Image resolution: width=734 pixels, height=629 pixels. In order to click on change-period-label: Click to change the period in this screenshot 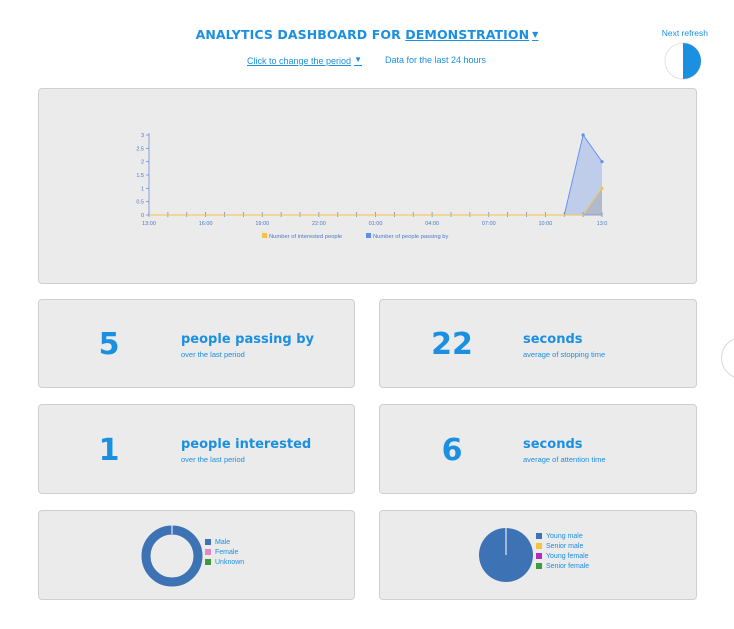, I will do `click(299, 61)`.